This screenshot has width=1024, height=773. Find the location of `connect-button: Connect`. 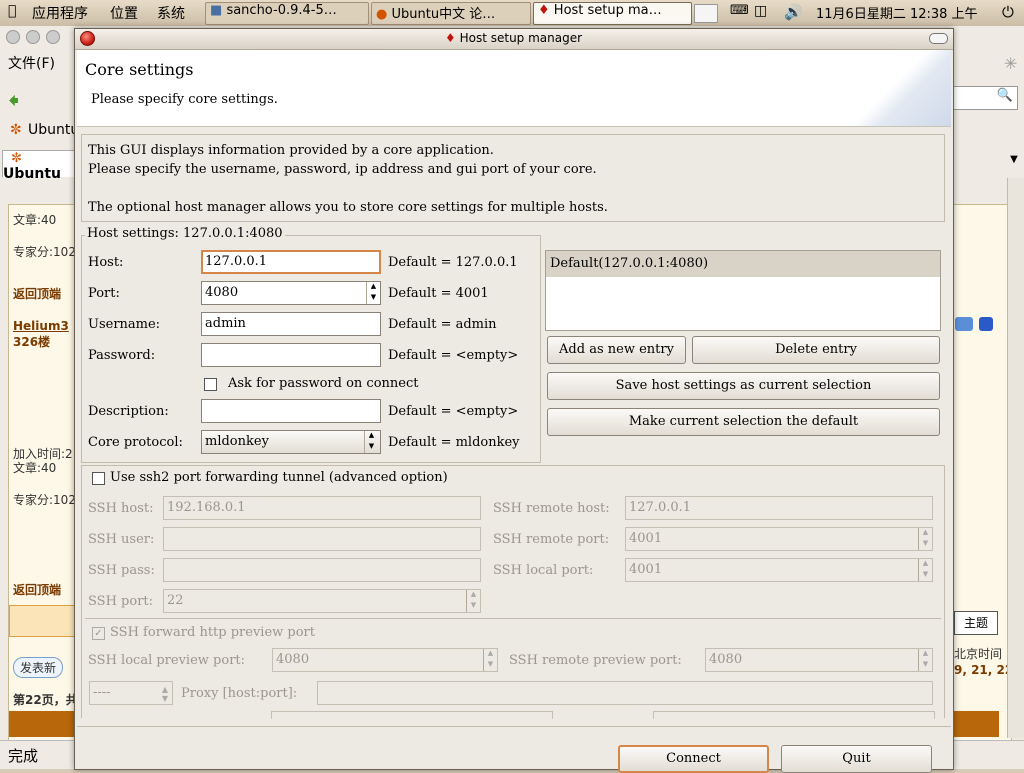

connect-button: Connect is located at coordinates (693, 759).